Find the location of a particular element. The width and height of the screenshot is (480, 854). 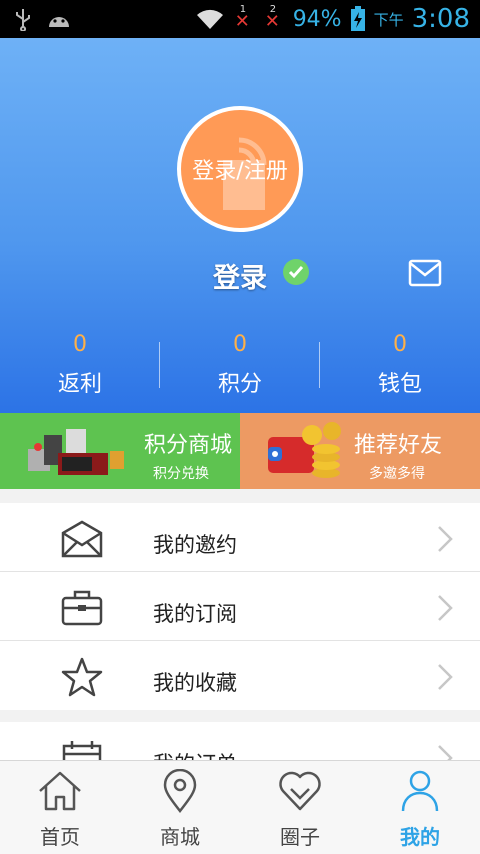

menu-item-label: 我的收藏 is located at coordinates (195, 683).